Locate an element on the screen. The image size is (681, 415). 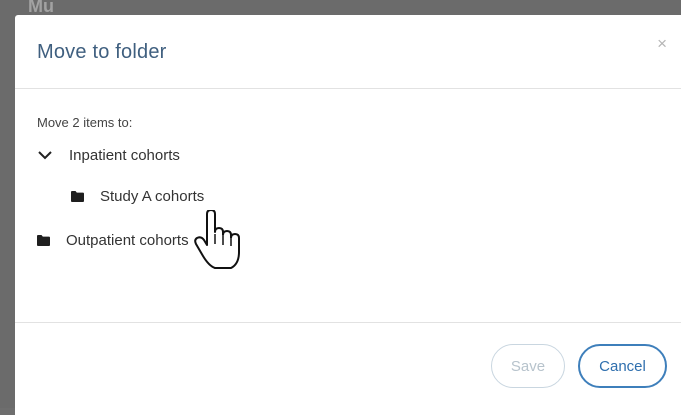
save-button: Save is located at coordinates (528, 366).